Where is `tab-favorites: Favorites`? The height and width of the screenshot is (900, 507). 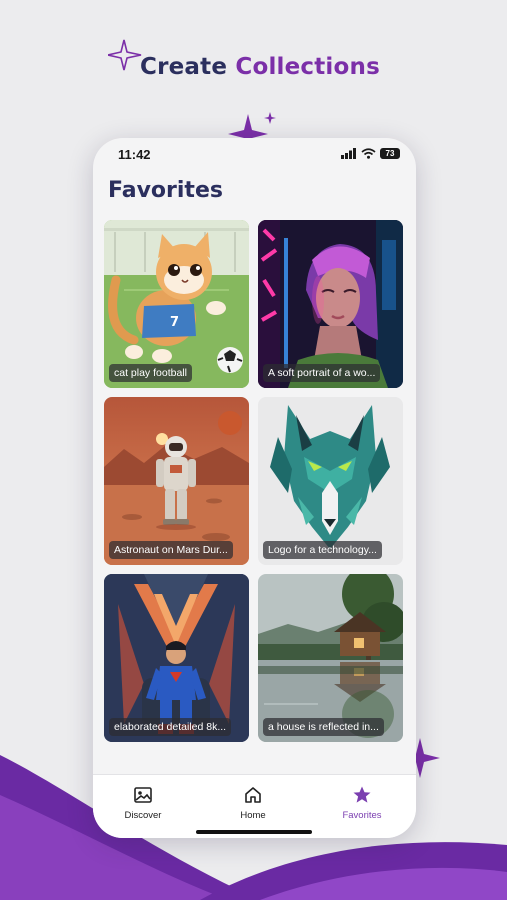 tab-favorites: Favorites is located at coordinates (362, 803).